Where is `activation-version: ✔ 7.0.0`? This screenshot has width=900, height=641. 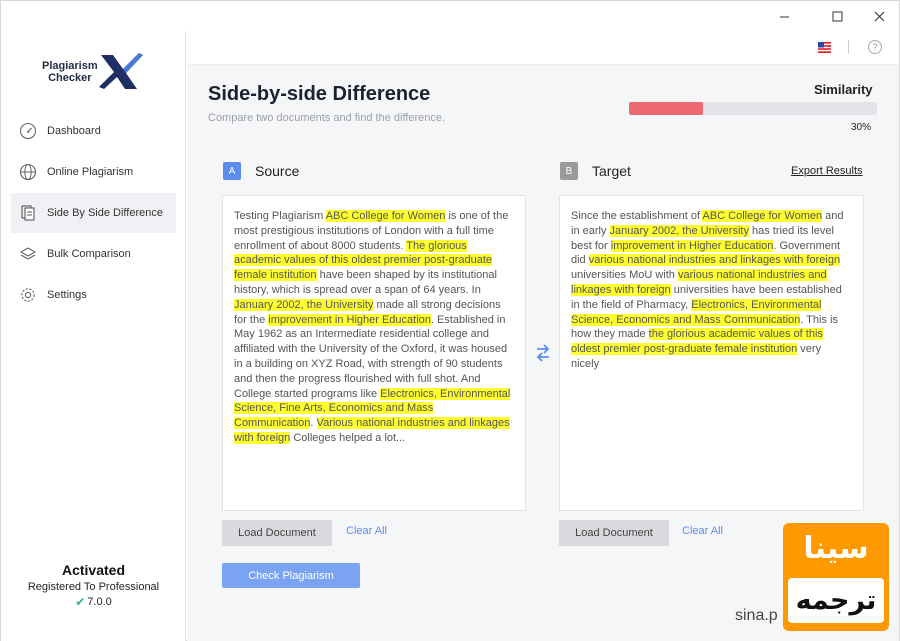 activation-version: ✔ 7.0.0 is located at coordinates (93, 602).